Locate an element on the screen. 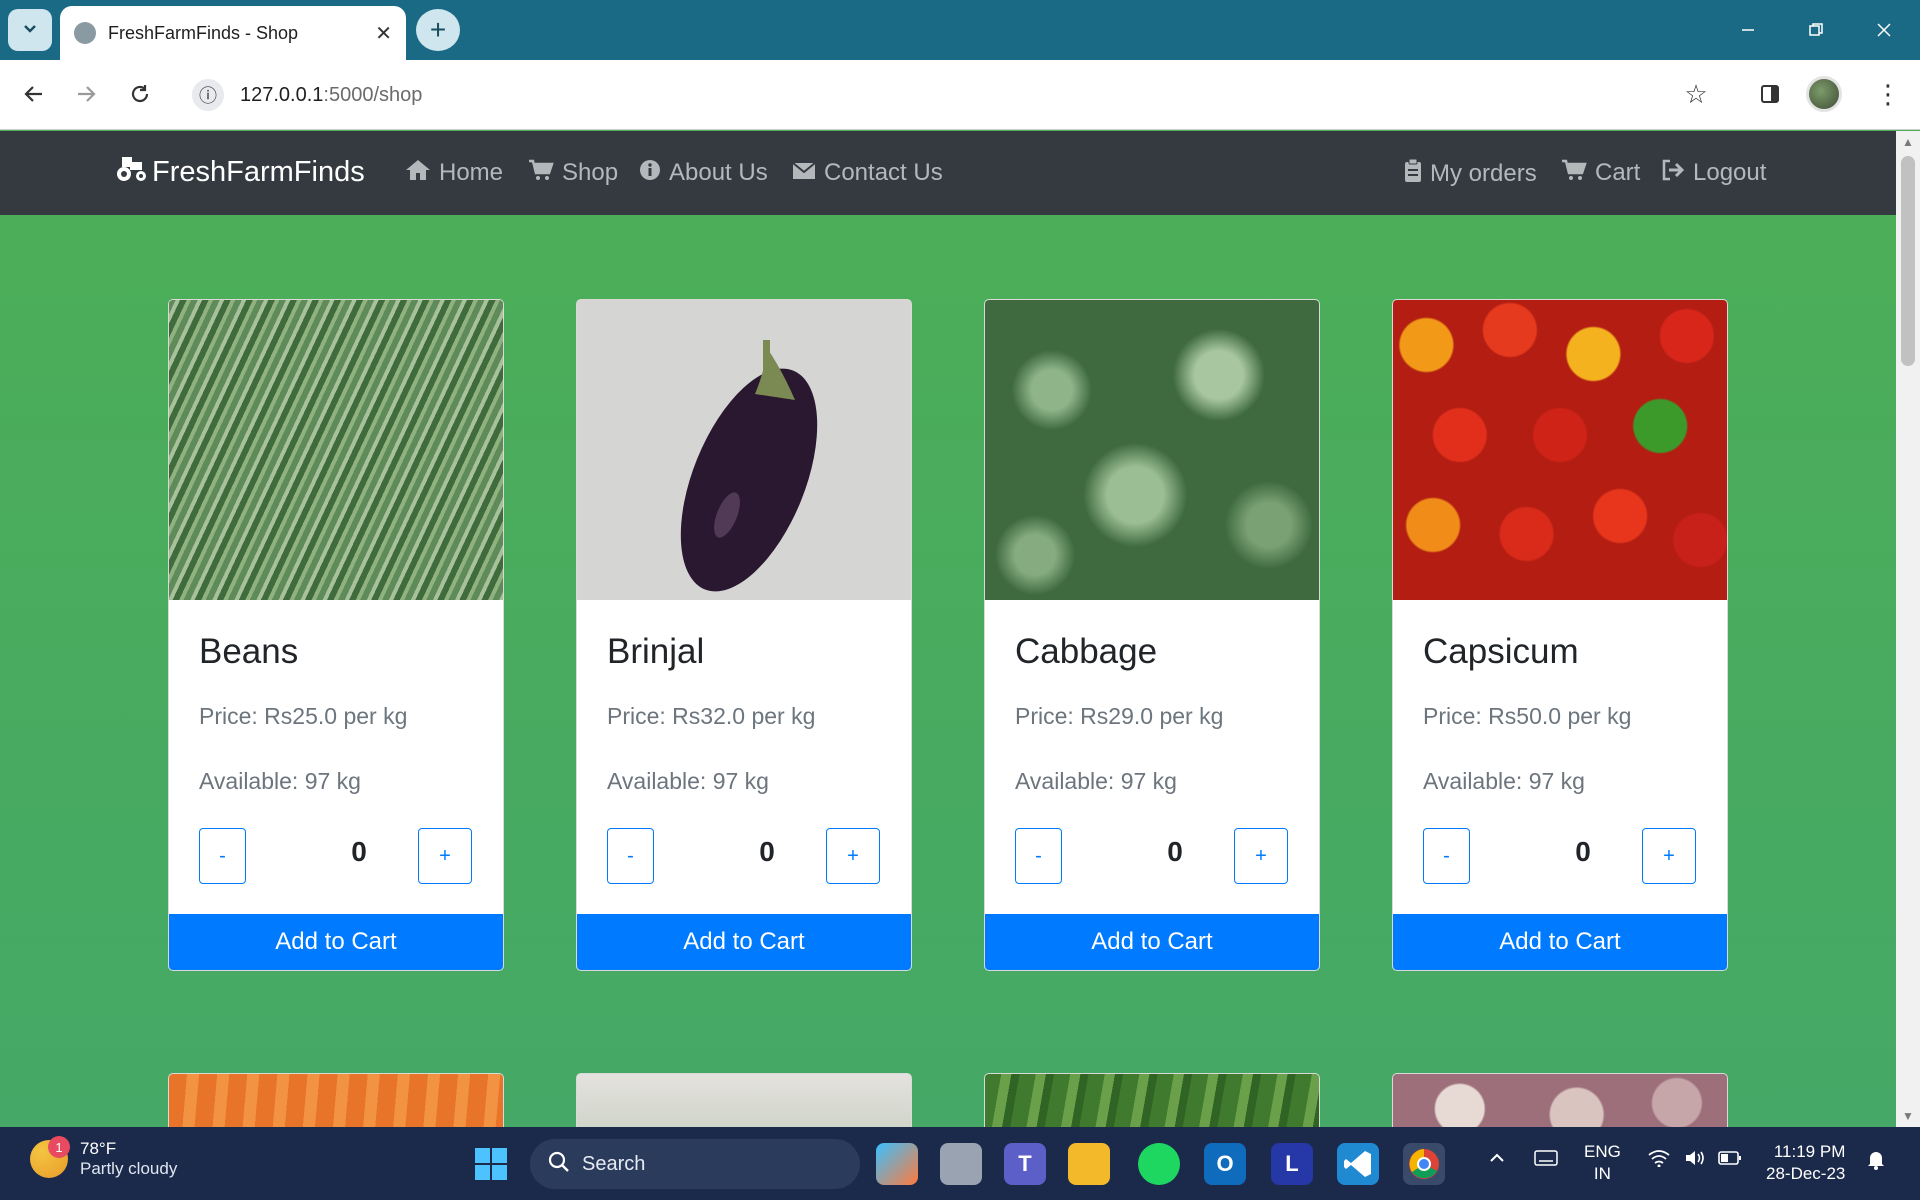 Image resolution: width=1920 pixels, height=1200 pixels. tab-search-button is located at coordinates (30, 30).